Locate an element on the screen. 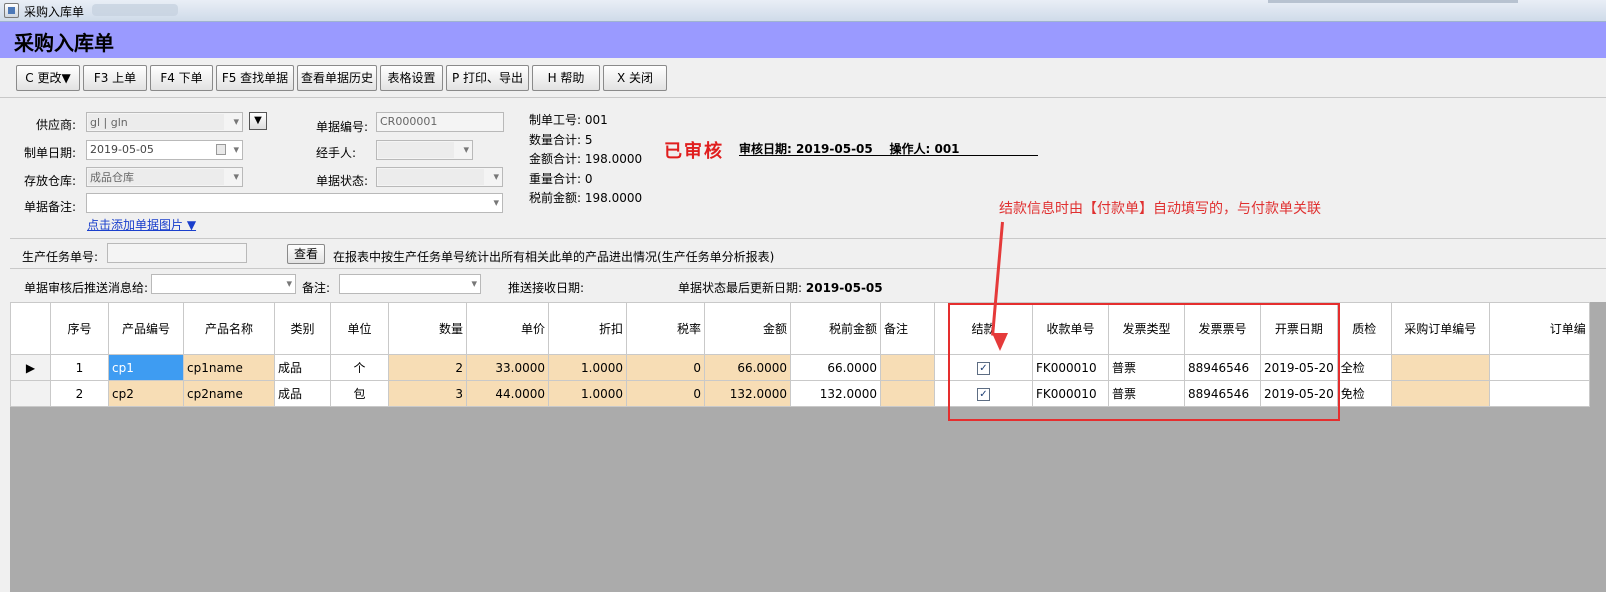  task-band is located at coordinates (808, 253).